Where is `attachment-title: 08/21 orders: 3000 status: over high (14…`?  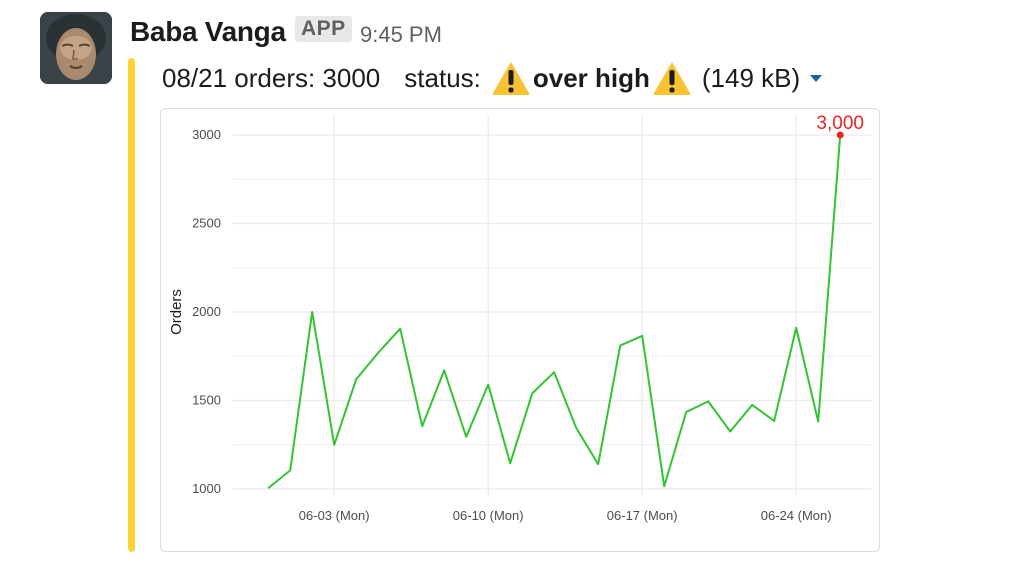 attachment-title: 08/21 orders: 3000 status: over high (14… is located at coordinates (492, 78).